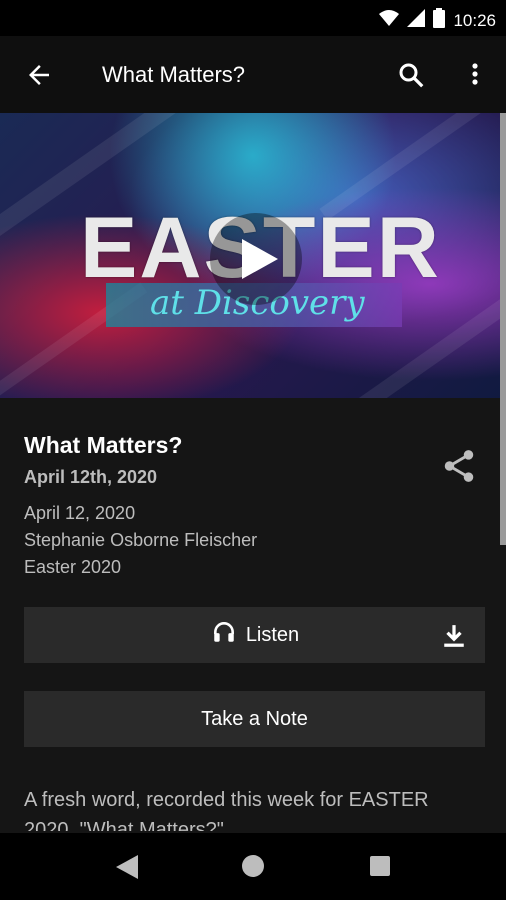 The height and width of the screenshot is (900, 506). I want to click on take-note-label: Take a Note, so click(254, 718).